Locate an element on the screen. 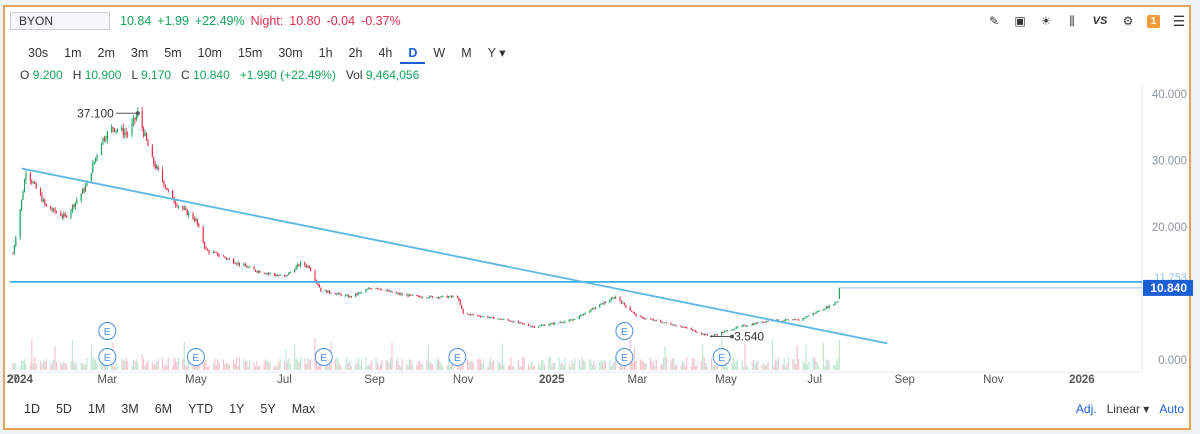 Image resolution: width=1200 pixels, height=434 pixels. range-option: Max is located at coordinates (304, 409).